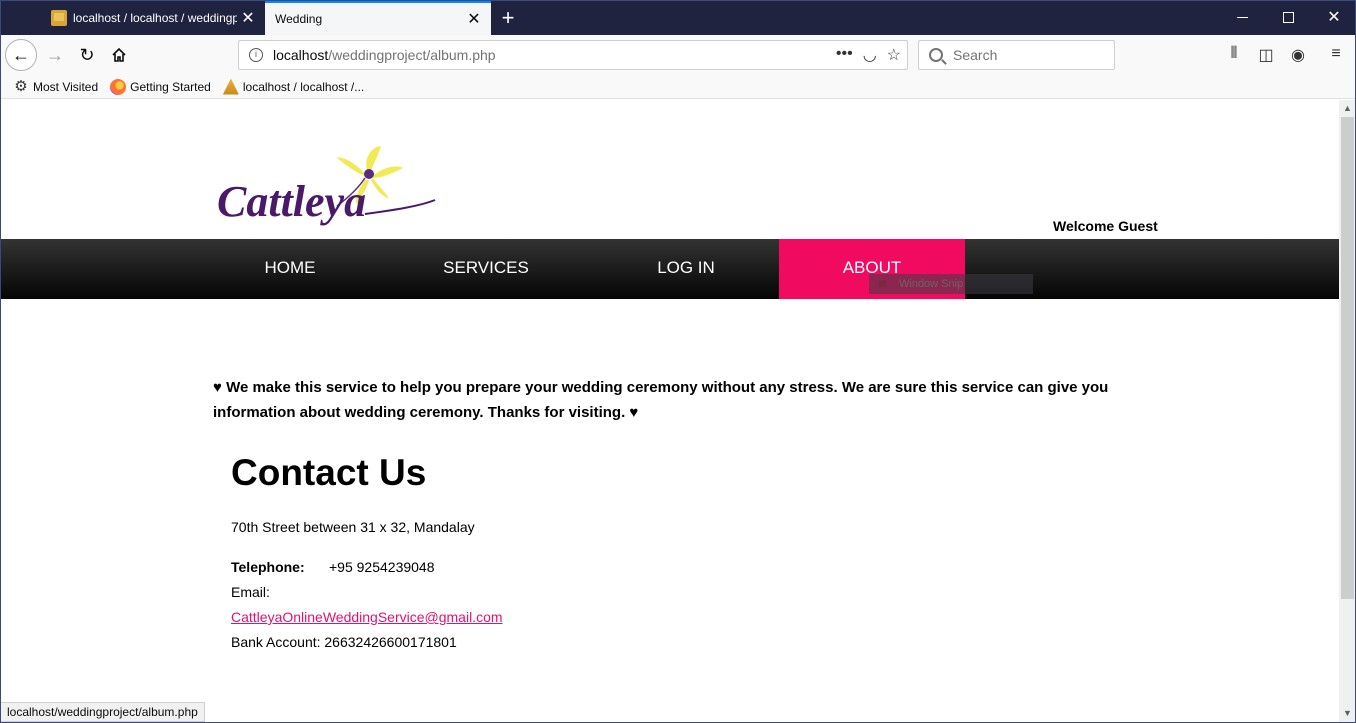 This screenshot has width=1356, height=723. Describe the element at coordinates (1105, 226) in the screenshot. I see `welcome-text: Welcome Guest` at that location.